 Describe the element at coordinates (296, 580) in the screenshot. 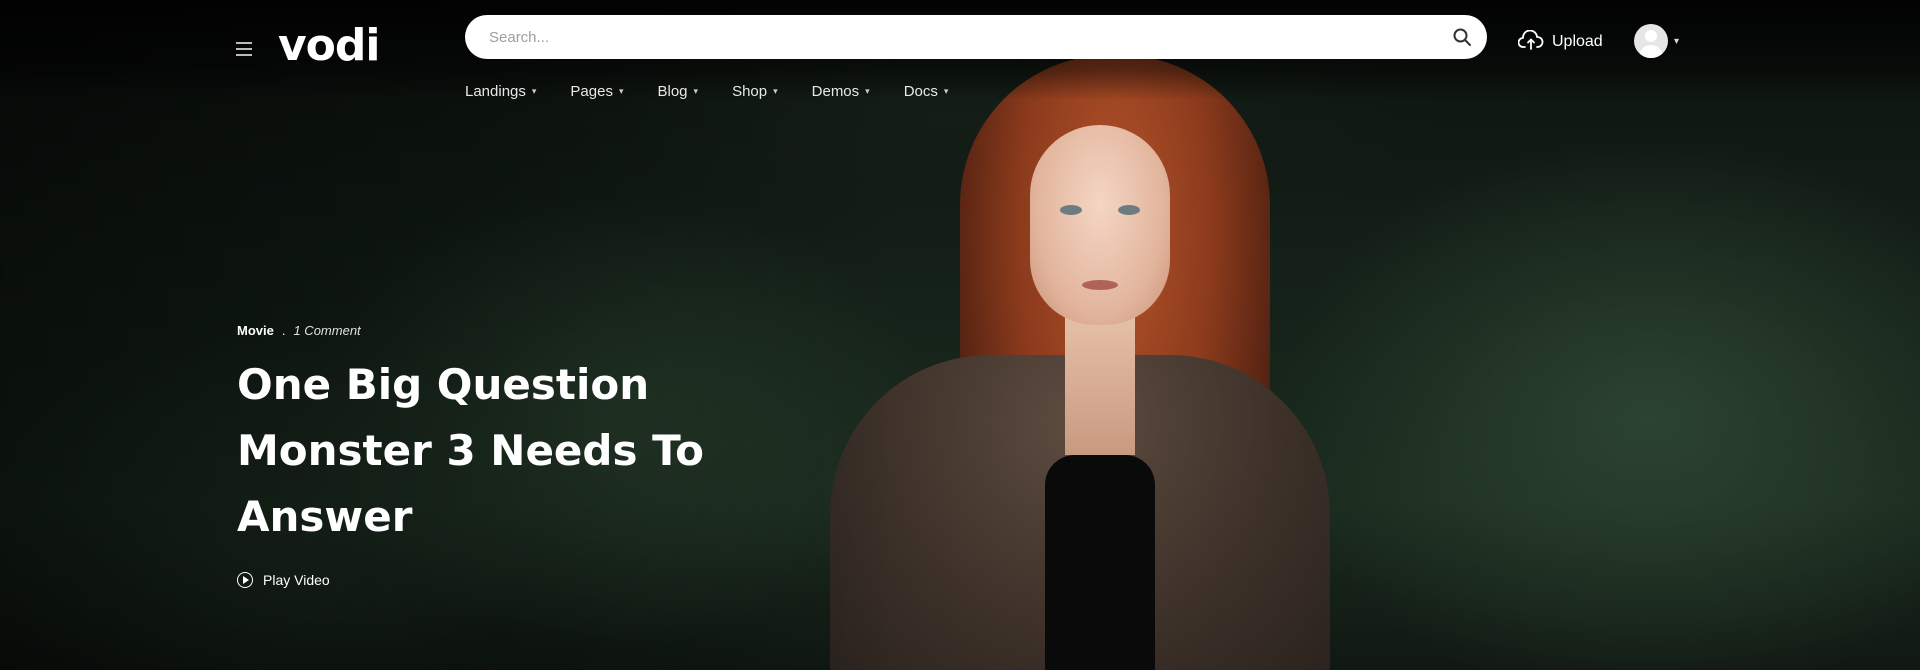

I see `play-video-label: Play Video` at that location.